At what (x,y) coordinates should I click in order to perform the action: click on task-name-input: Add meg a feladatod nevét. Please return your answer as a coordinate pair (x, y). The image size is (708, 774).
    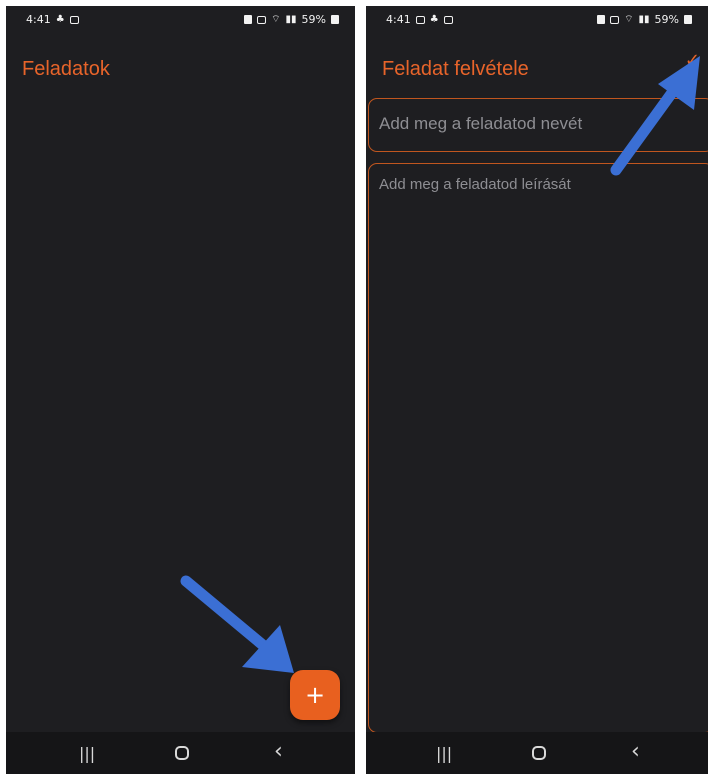
    Looking at the image, I should click on (538, 125).